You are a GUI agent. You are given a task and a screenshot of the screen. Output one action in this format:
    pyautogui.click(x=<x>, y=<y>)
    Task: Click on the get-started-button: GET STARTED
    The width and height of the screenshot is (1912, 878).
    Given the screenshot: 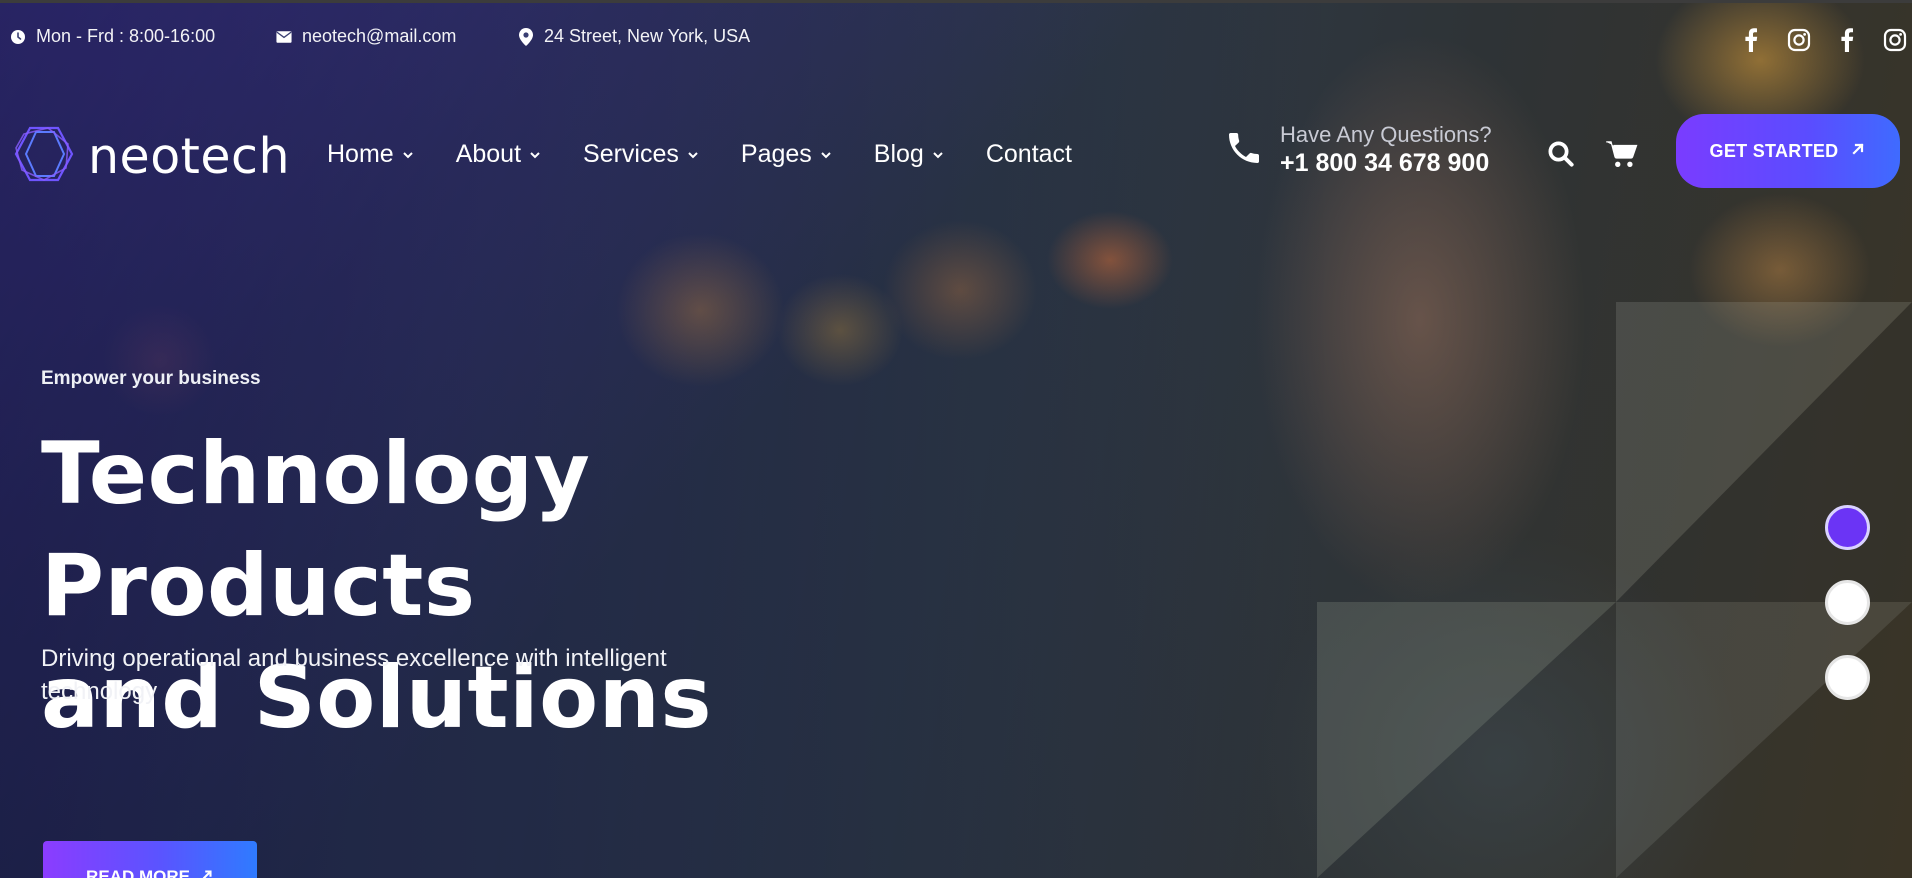 What is the action you would take?
    pyautogui.click(x=1788, y=151)
    